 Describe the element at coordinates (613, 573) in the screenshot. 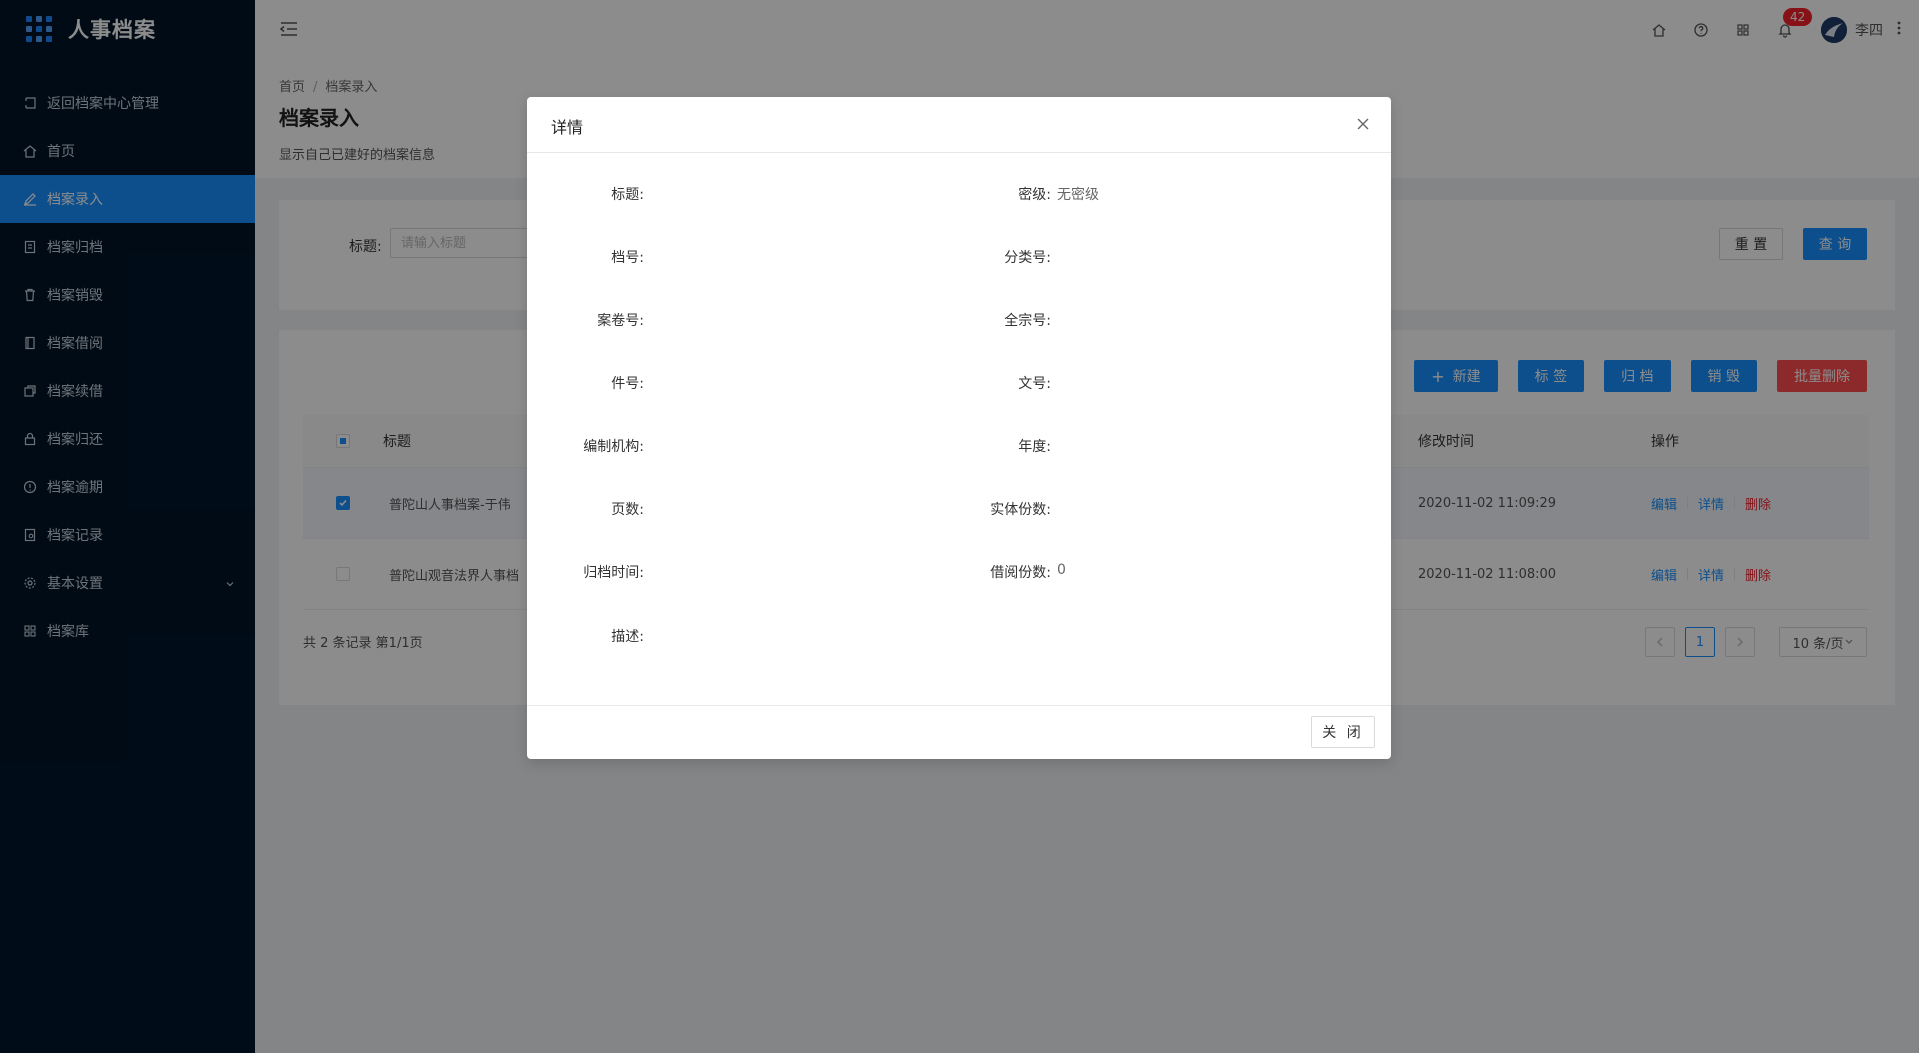

I see `field-label: 归档时间:` at that location.